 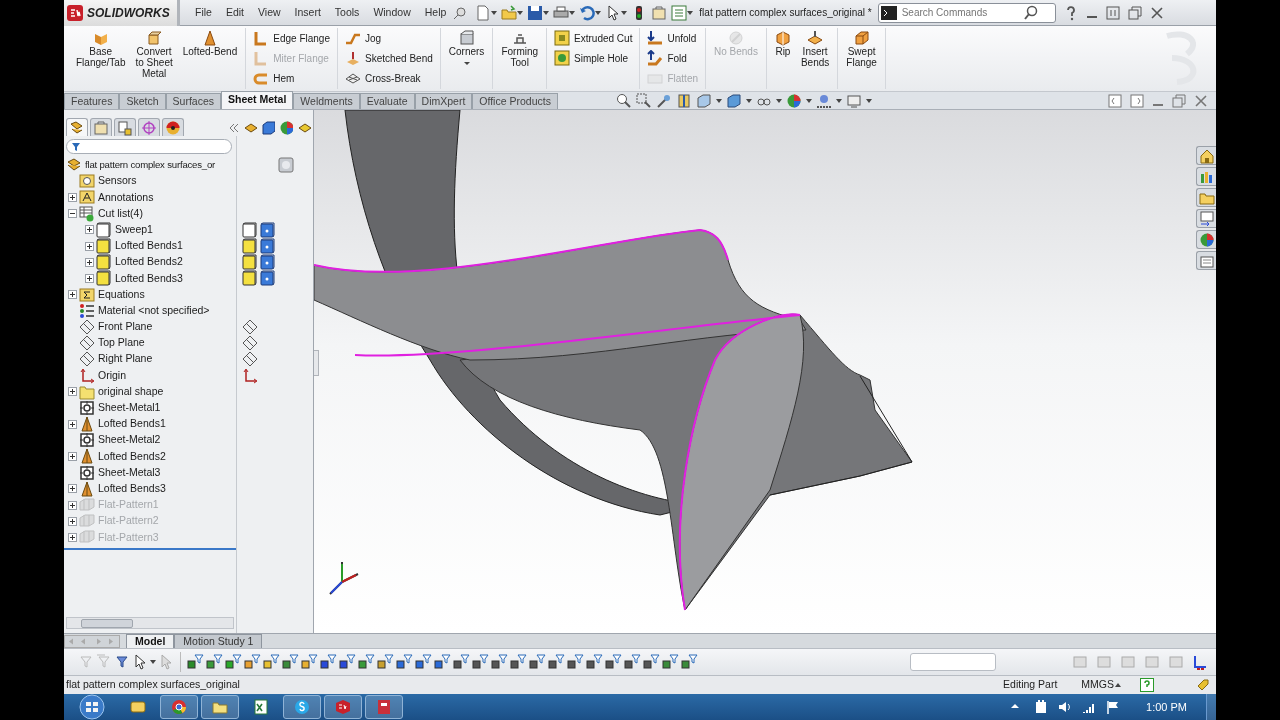 What do you see at coordinates (149, 146) in the screenshot?
I see `filter-field` at bounding box center [149, 146].